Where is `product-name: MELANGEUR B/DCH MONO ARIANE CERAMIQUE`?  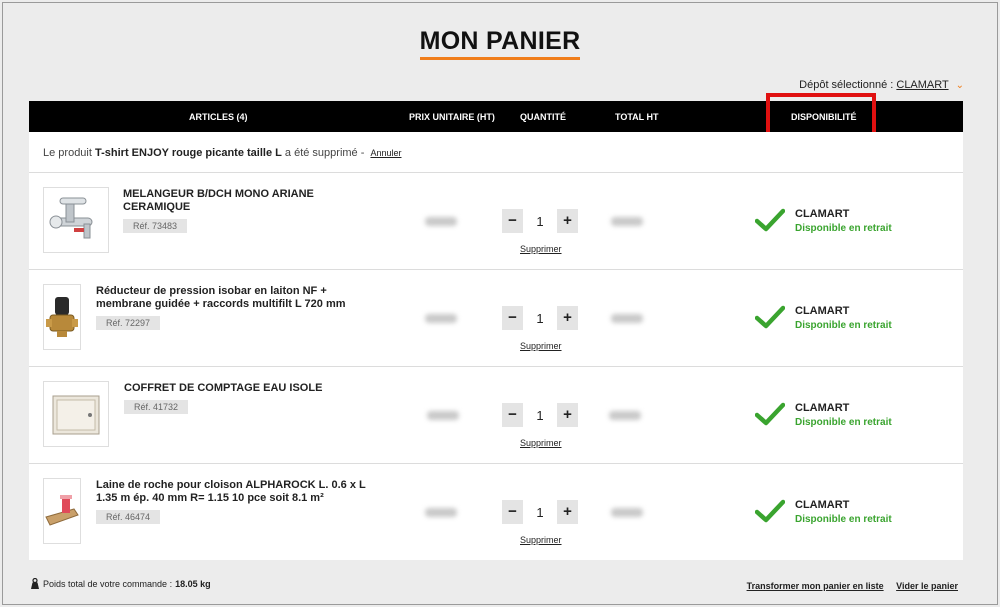
product-name: MELANGEUR B/DCH MONO ARIANE CERAMIQUE is located at coordinates (218, 201).